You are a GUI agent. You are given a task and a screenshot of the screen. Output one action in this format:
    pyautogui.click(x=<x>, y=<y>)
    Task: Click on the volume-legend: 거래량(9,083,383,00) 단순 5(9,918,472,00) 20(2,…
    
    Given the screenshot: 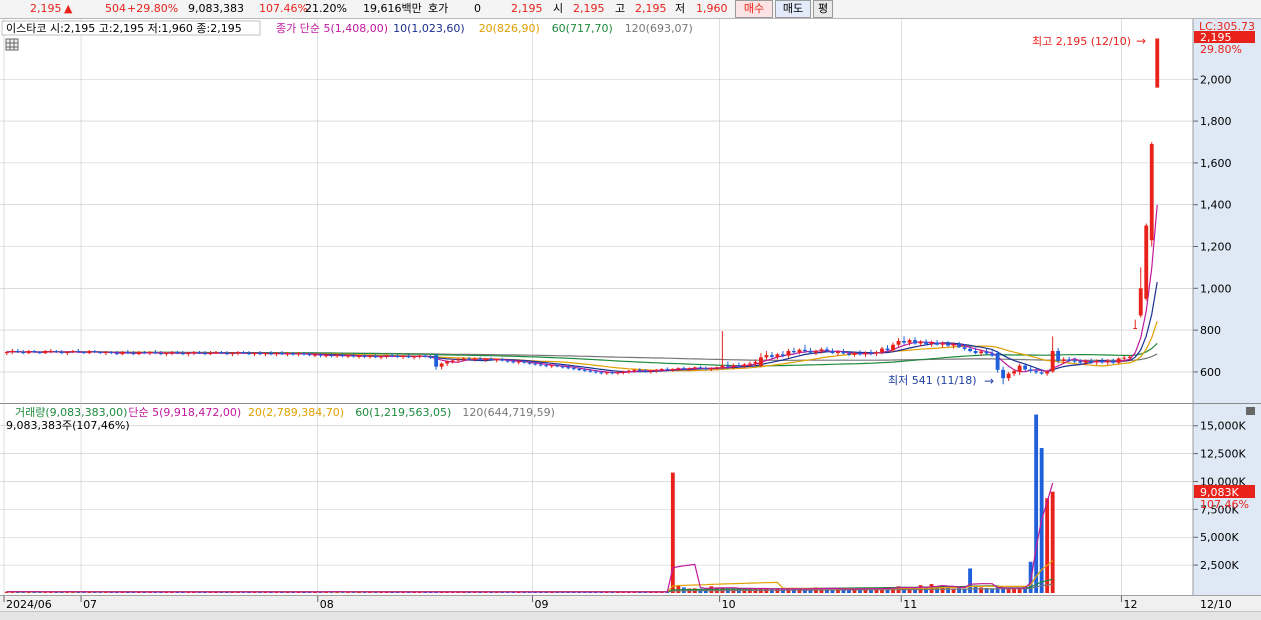 What is the action you would take?
    pyautogui.click(x=285, y=412)
    